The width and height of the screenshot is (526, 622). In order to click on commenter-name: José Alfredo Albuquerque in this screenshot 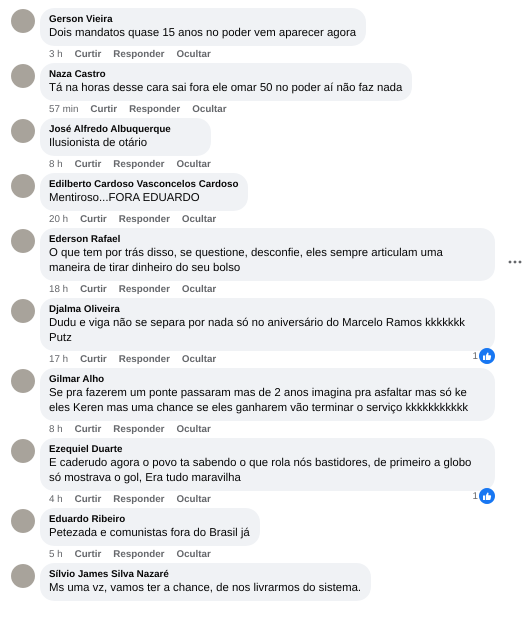, I will do `click(125, 129)`.